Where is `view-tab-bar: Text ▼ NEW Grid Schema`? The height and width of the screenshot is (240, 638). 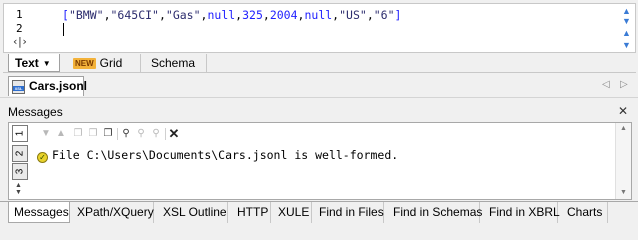
view-tab-bar: Text ▼ NEW Grid Schema is located at coordinates (319, 63).